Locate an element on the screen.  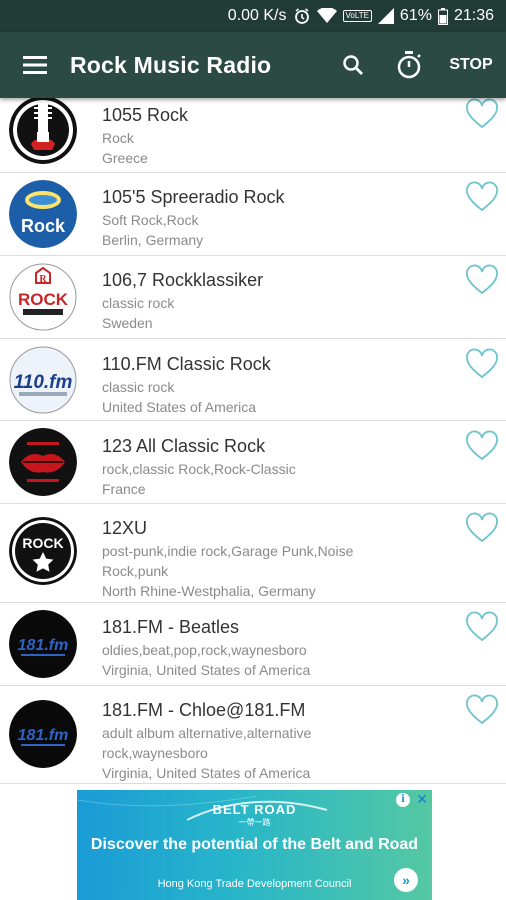
timer-icon is located at coordinates (409, 65).